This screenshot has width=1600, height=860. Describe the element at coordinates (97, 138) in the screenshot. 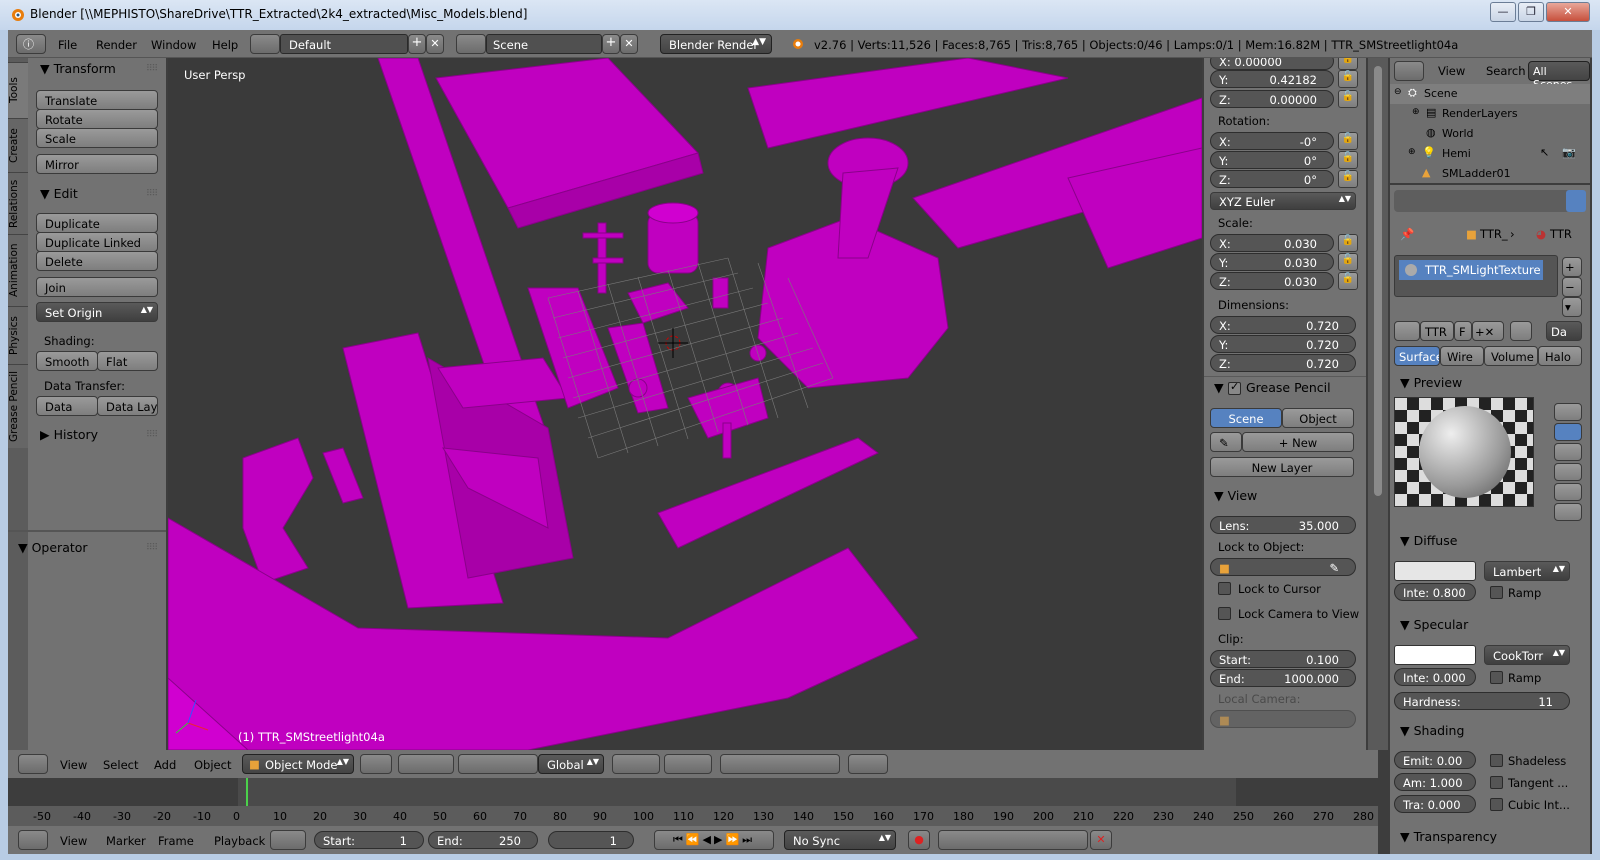

I see `scale-button: Scale` at that location.